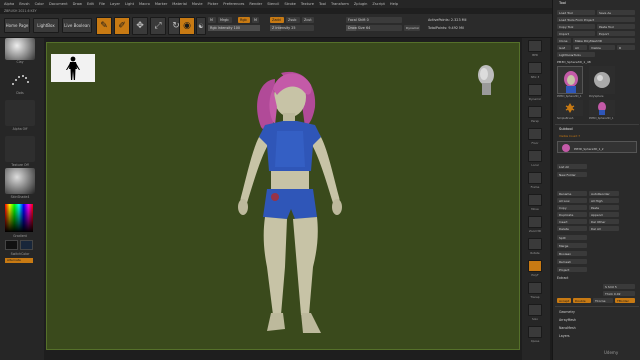 Image resolution: width=640 pixels, height=360 pixels. I want to click on tool-thumb-polysphere, so click(602, 80).